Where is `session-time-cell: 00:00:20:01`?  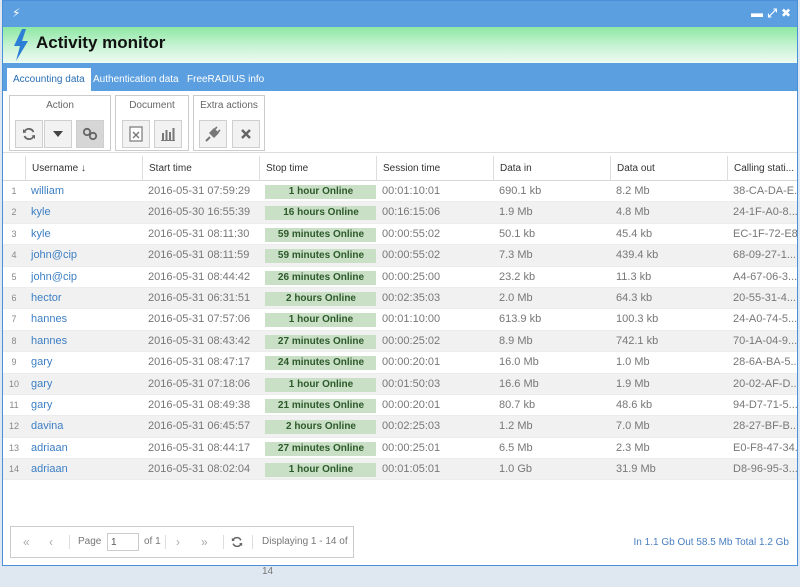
session-time-cell: 00:00:20:01 is located at coordinates (411, 362).